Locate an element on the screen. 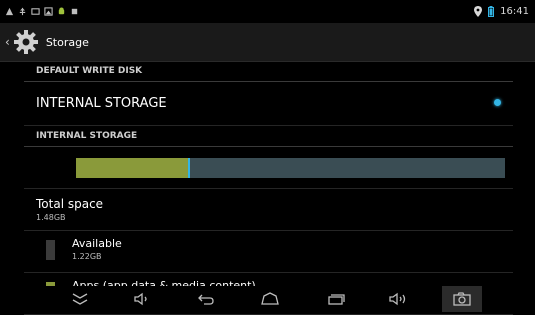  back-icon is located at coordinates (206, 299).